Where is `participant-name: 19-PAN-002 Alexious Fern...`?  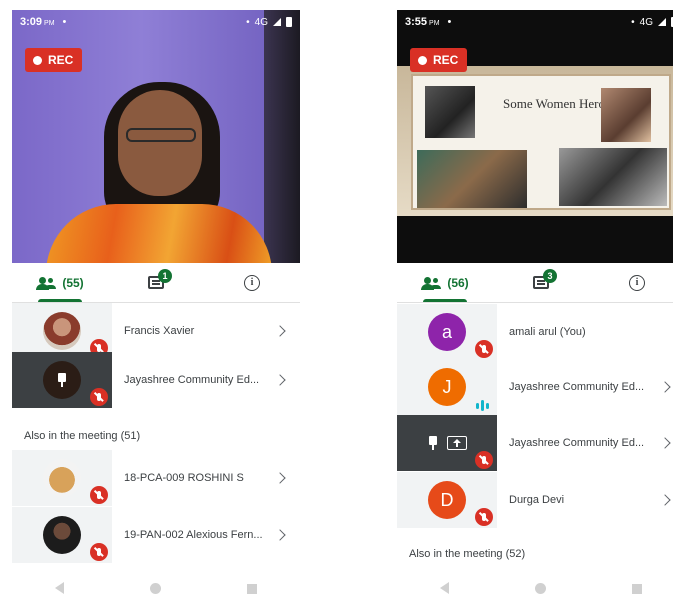
participant-name: 19-PAN-002 Alexious Fern... is located at coordinates (193, 535).